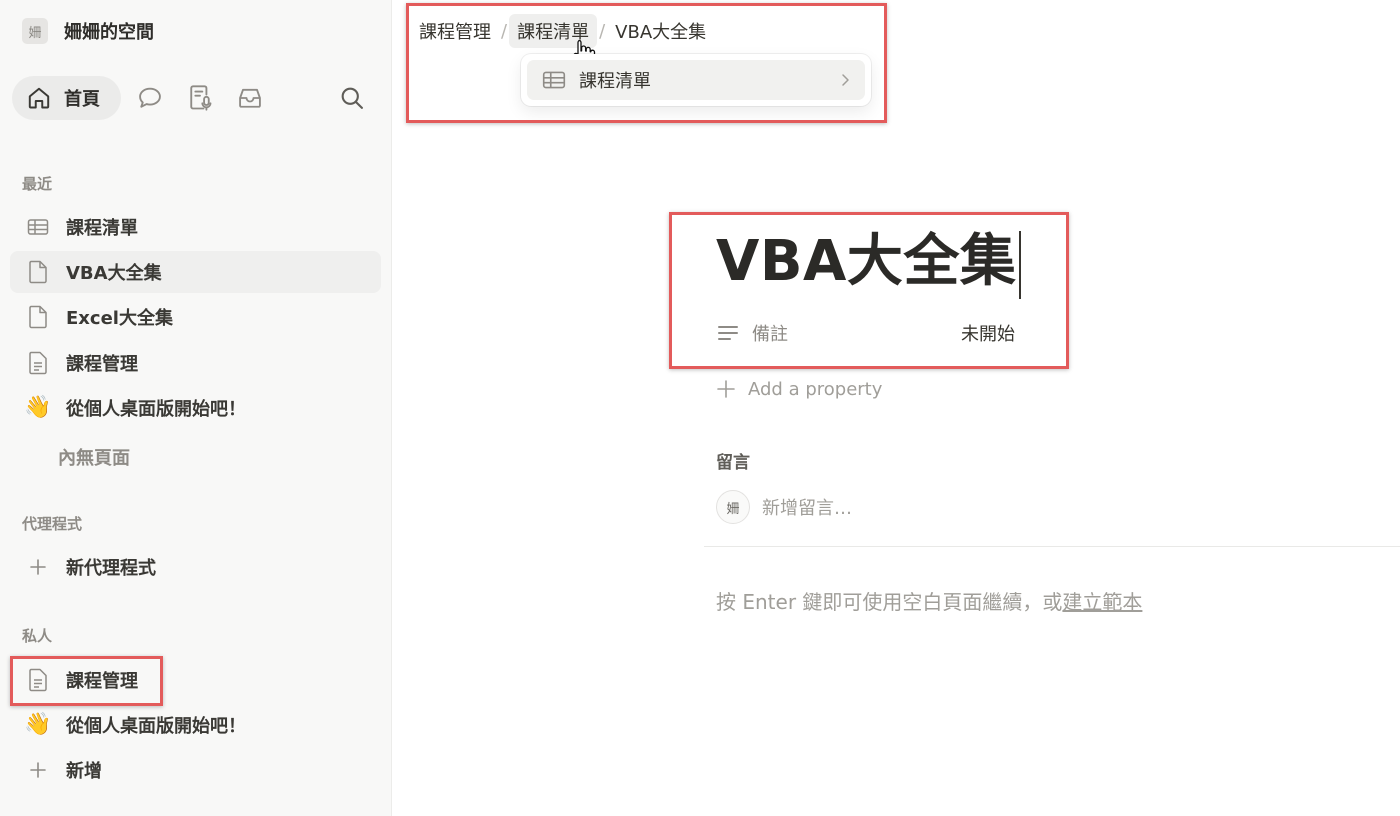  What do you see at coordinates (660, 31) in the screenshot?
I see `breadcrumb-item: VBA大全集` at bounding box center [660, 31].